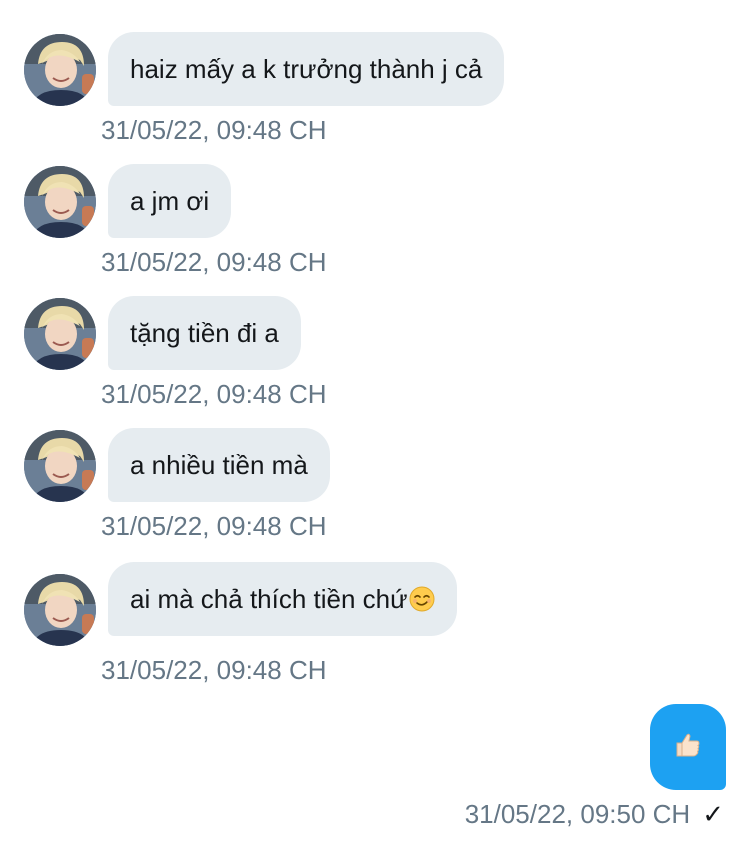 This screenshot has height=859, width=750. Describe the element at coordinates (422, 599) in the screenshot. I see `relieved-face-emoji-icon` at that location.